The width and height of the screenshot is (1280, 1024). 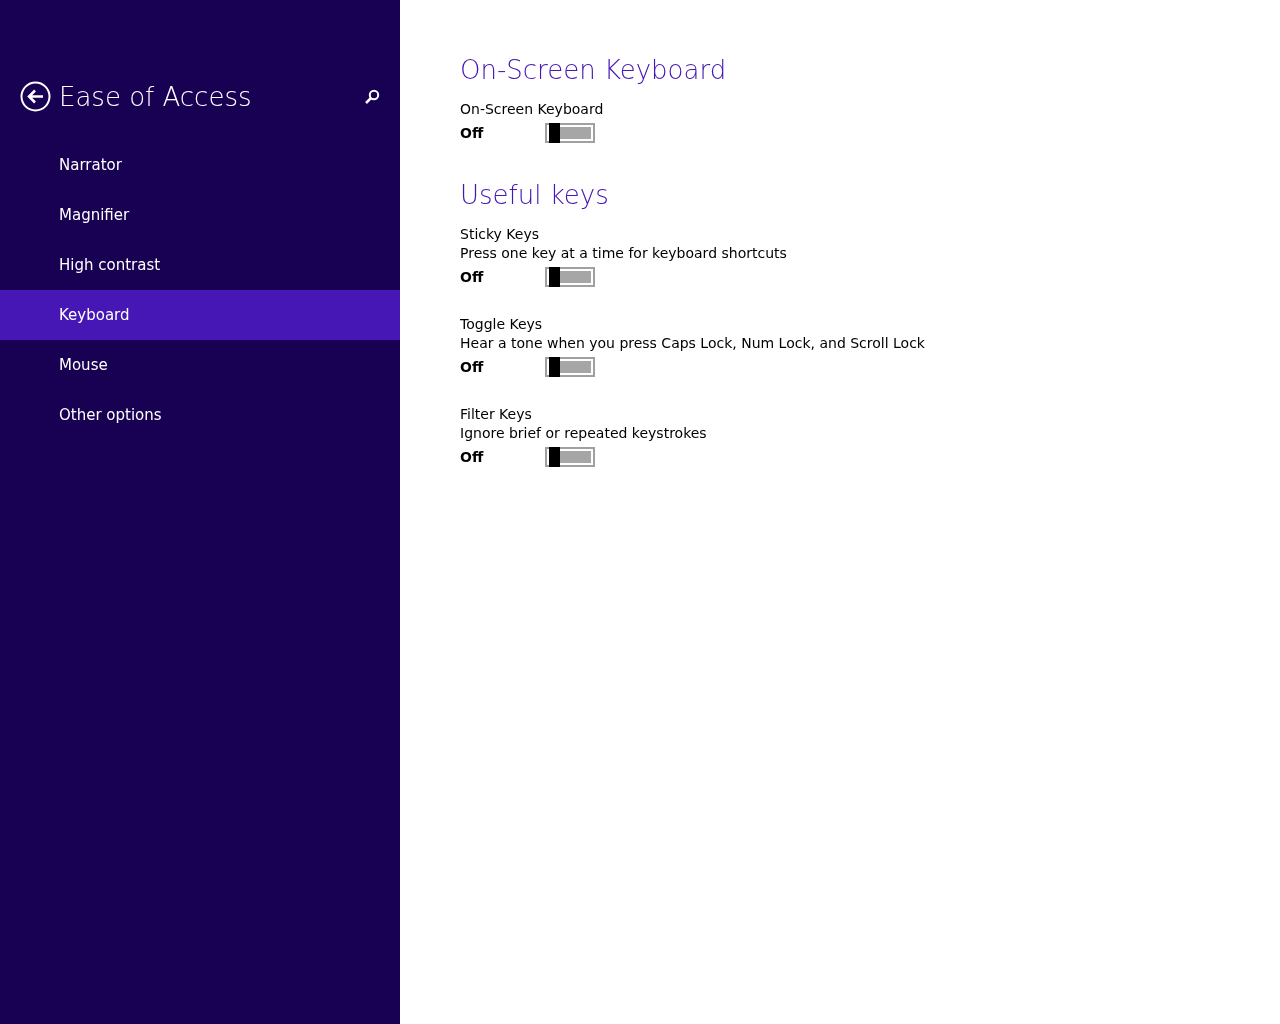 What do you see at coordinates (200, 365) in the screenshot?
I see `nav-item: Mouse` at bounding box center [200, 365].